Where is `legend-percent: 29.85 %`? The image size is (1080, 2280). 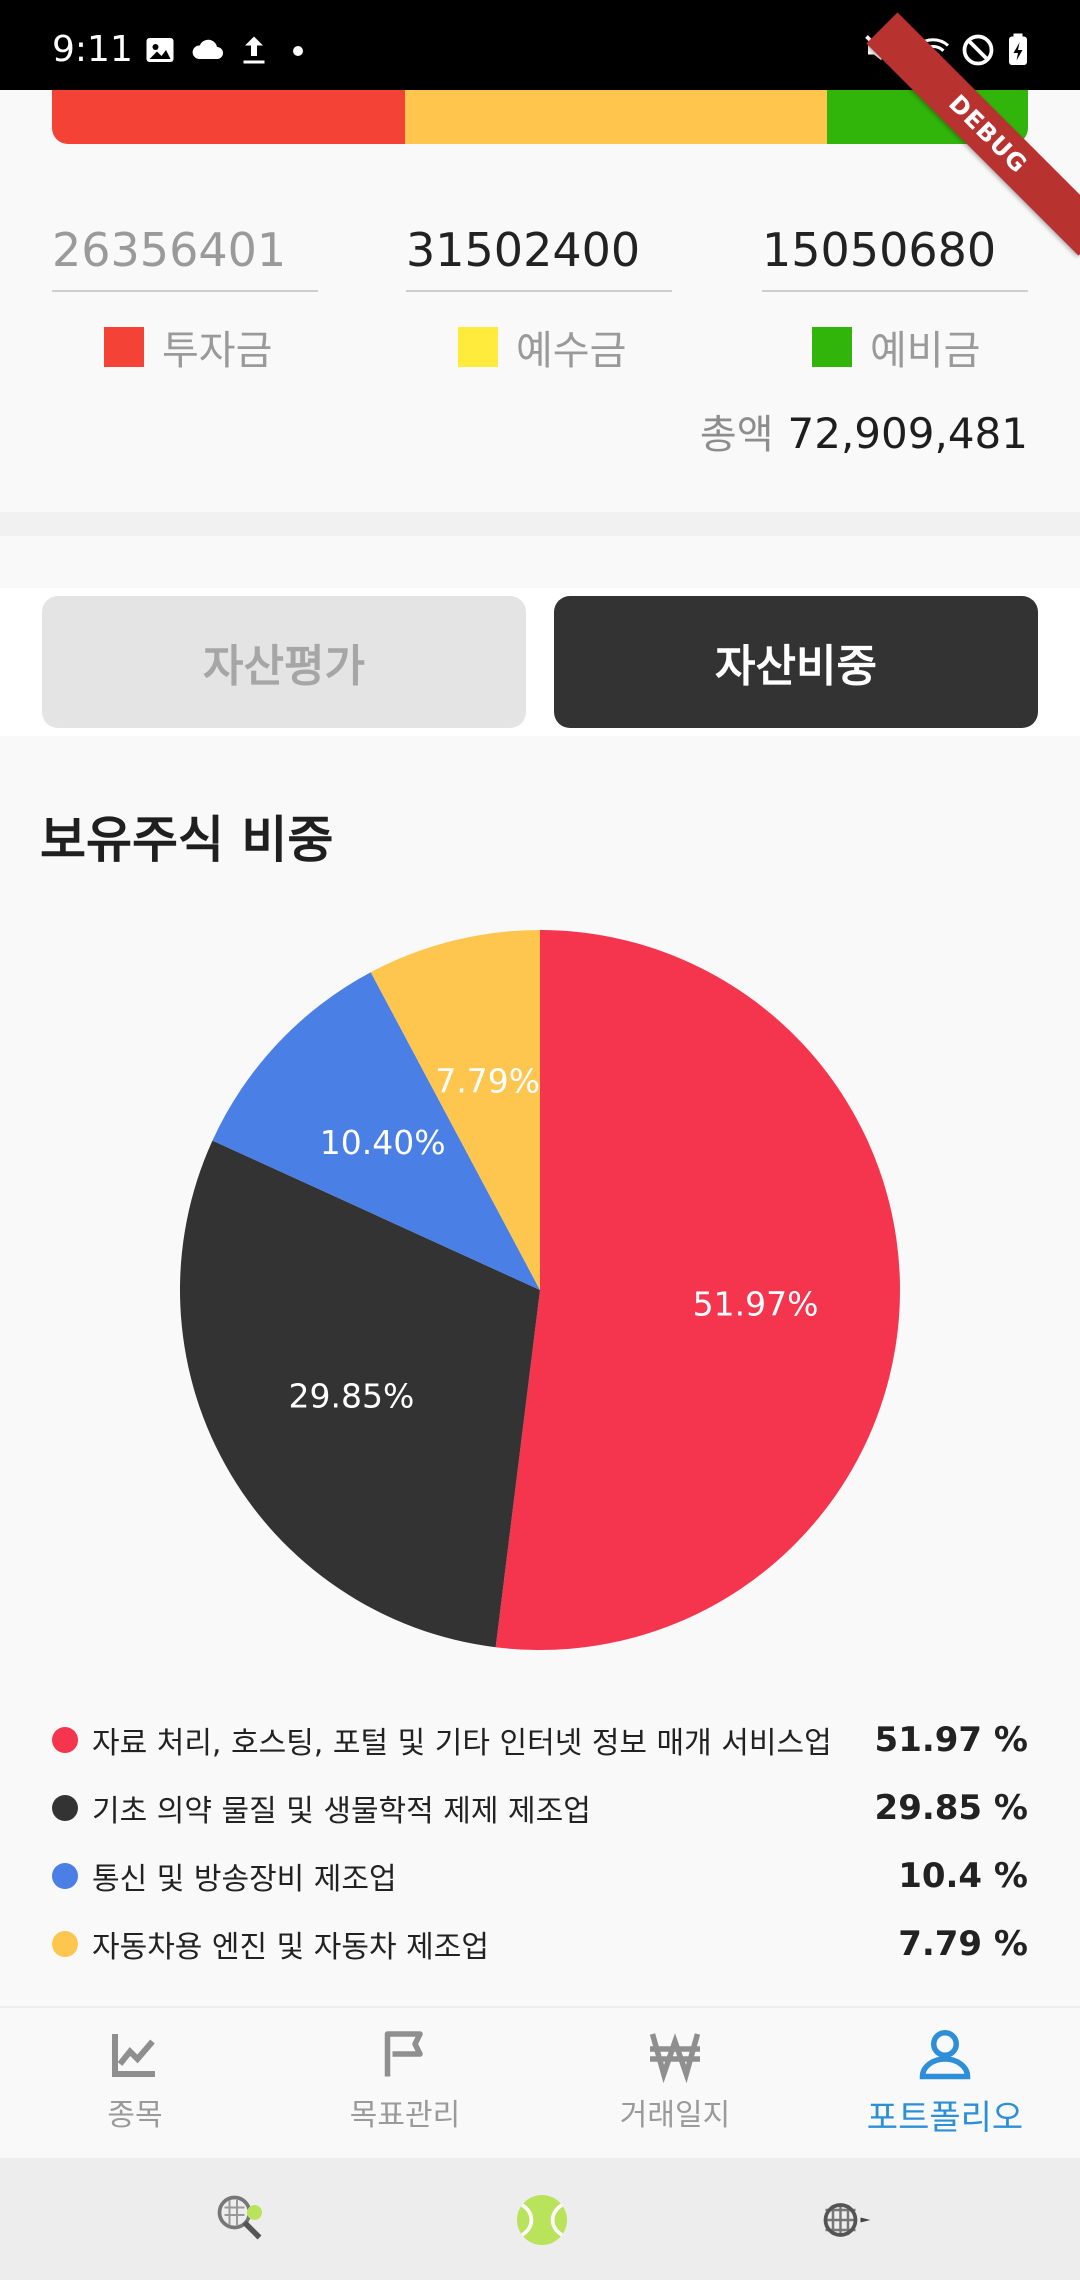 legend-percent: 29.85 % is located at coordinates (951, 1808).